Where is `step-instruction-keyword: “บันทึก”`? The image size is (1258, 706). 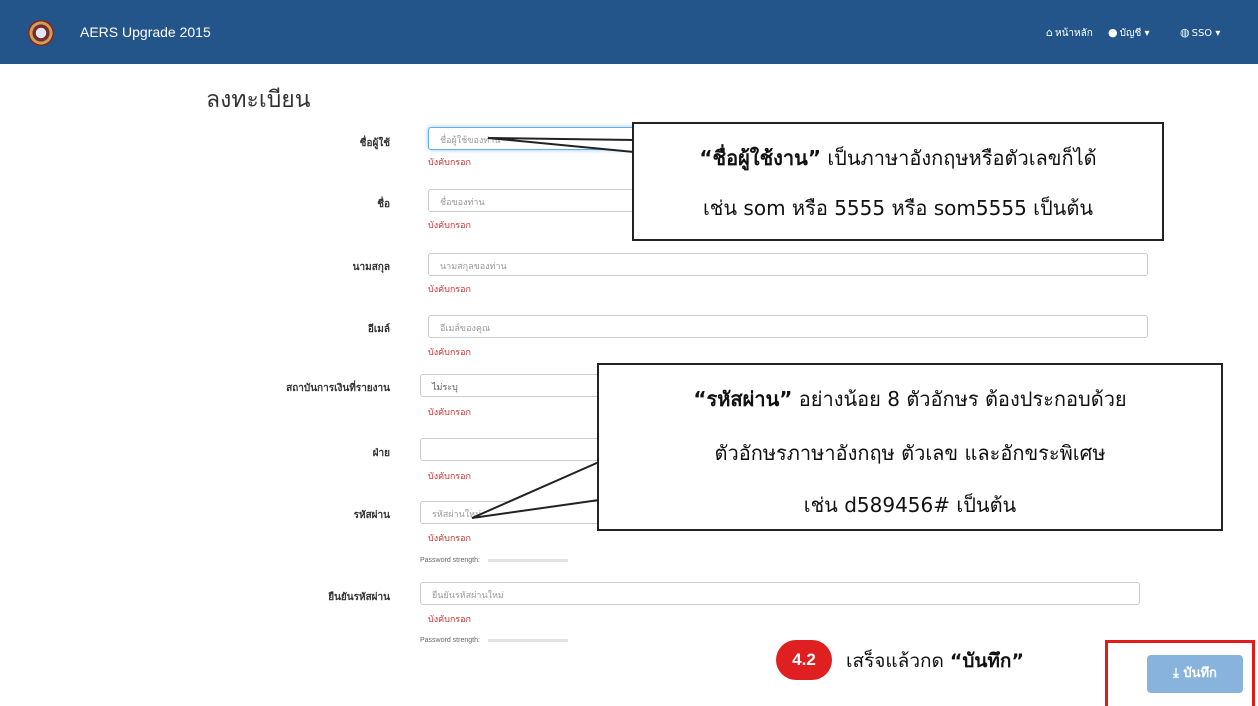
step-instruction-keyword: “บันทึก” is located at coordinates (986, 661).